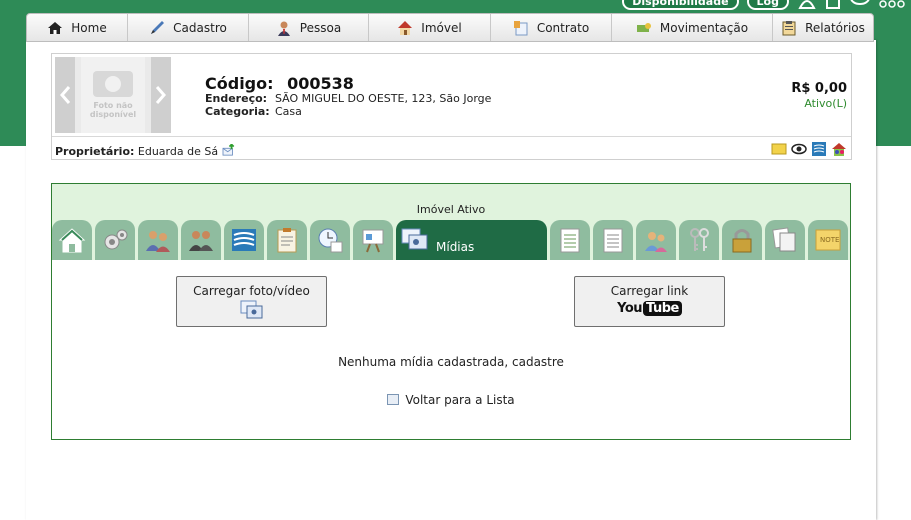  What do you see at coordinates (680, 5) in the screenshot?
I see `disponibilidade-button: Disponibilidade` at bounding box center [680, 5].